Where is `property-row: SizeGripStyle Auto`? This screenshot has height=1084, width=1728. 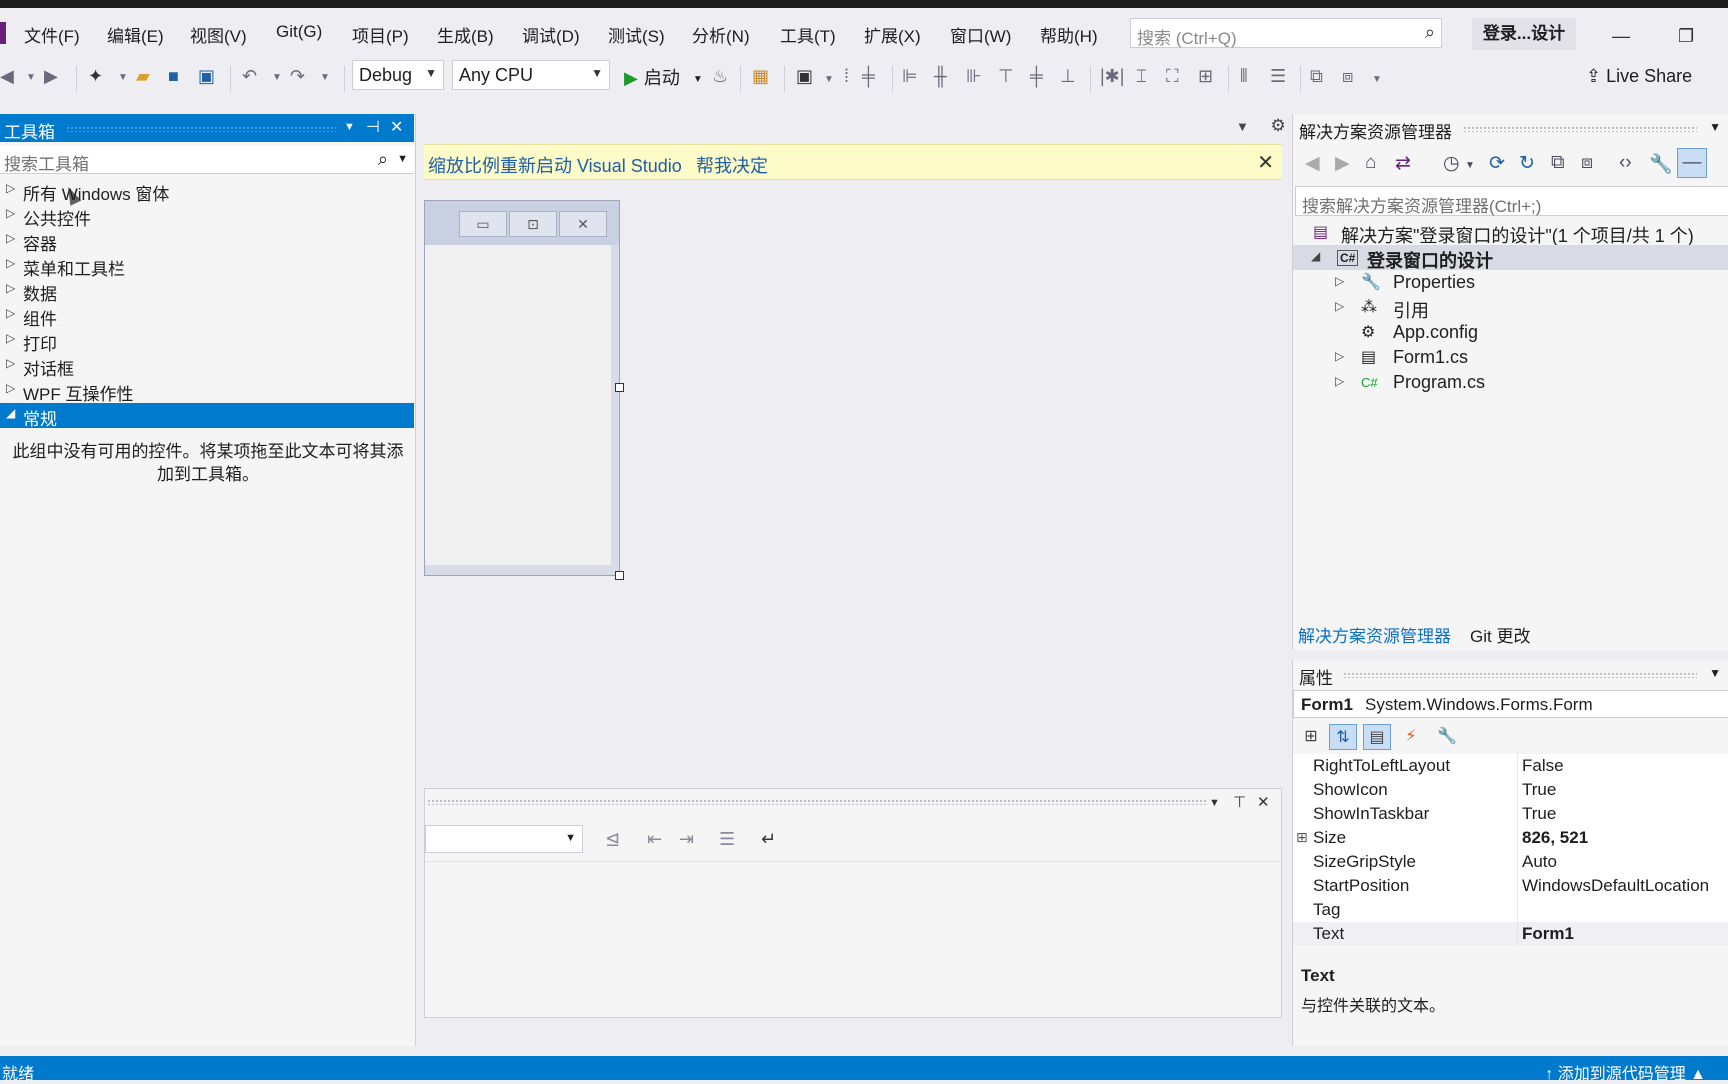 property-row: SizeGripStyle Auto is located at coordinates (1510, 862).